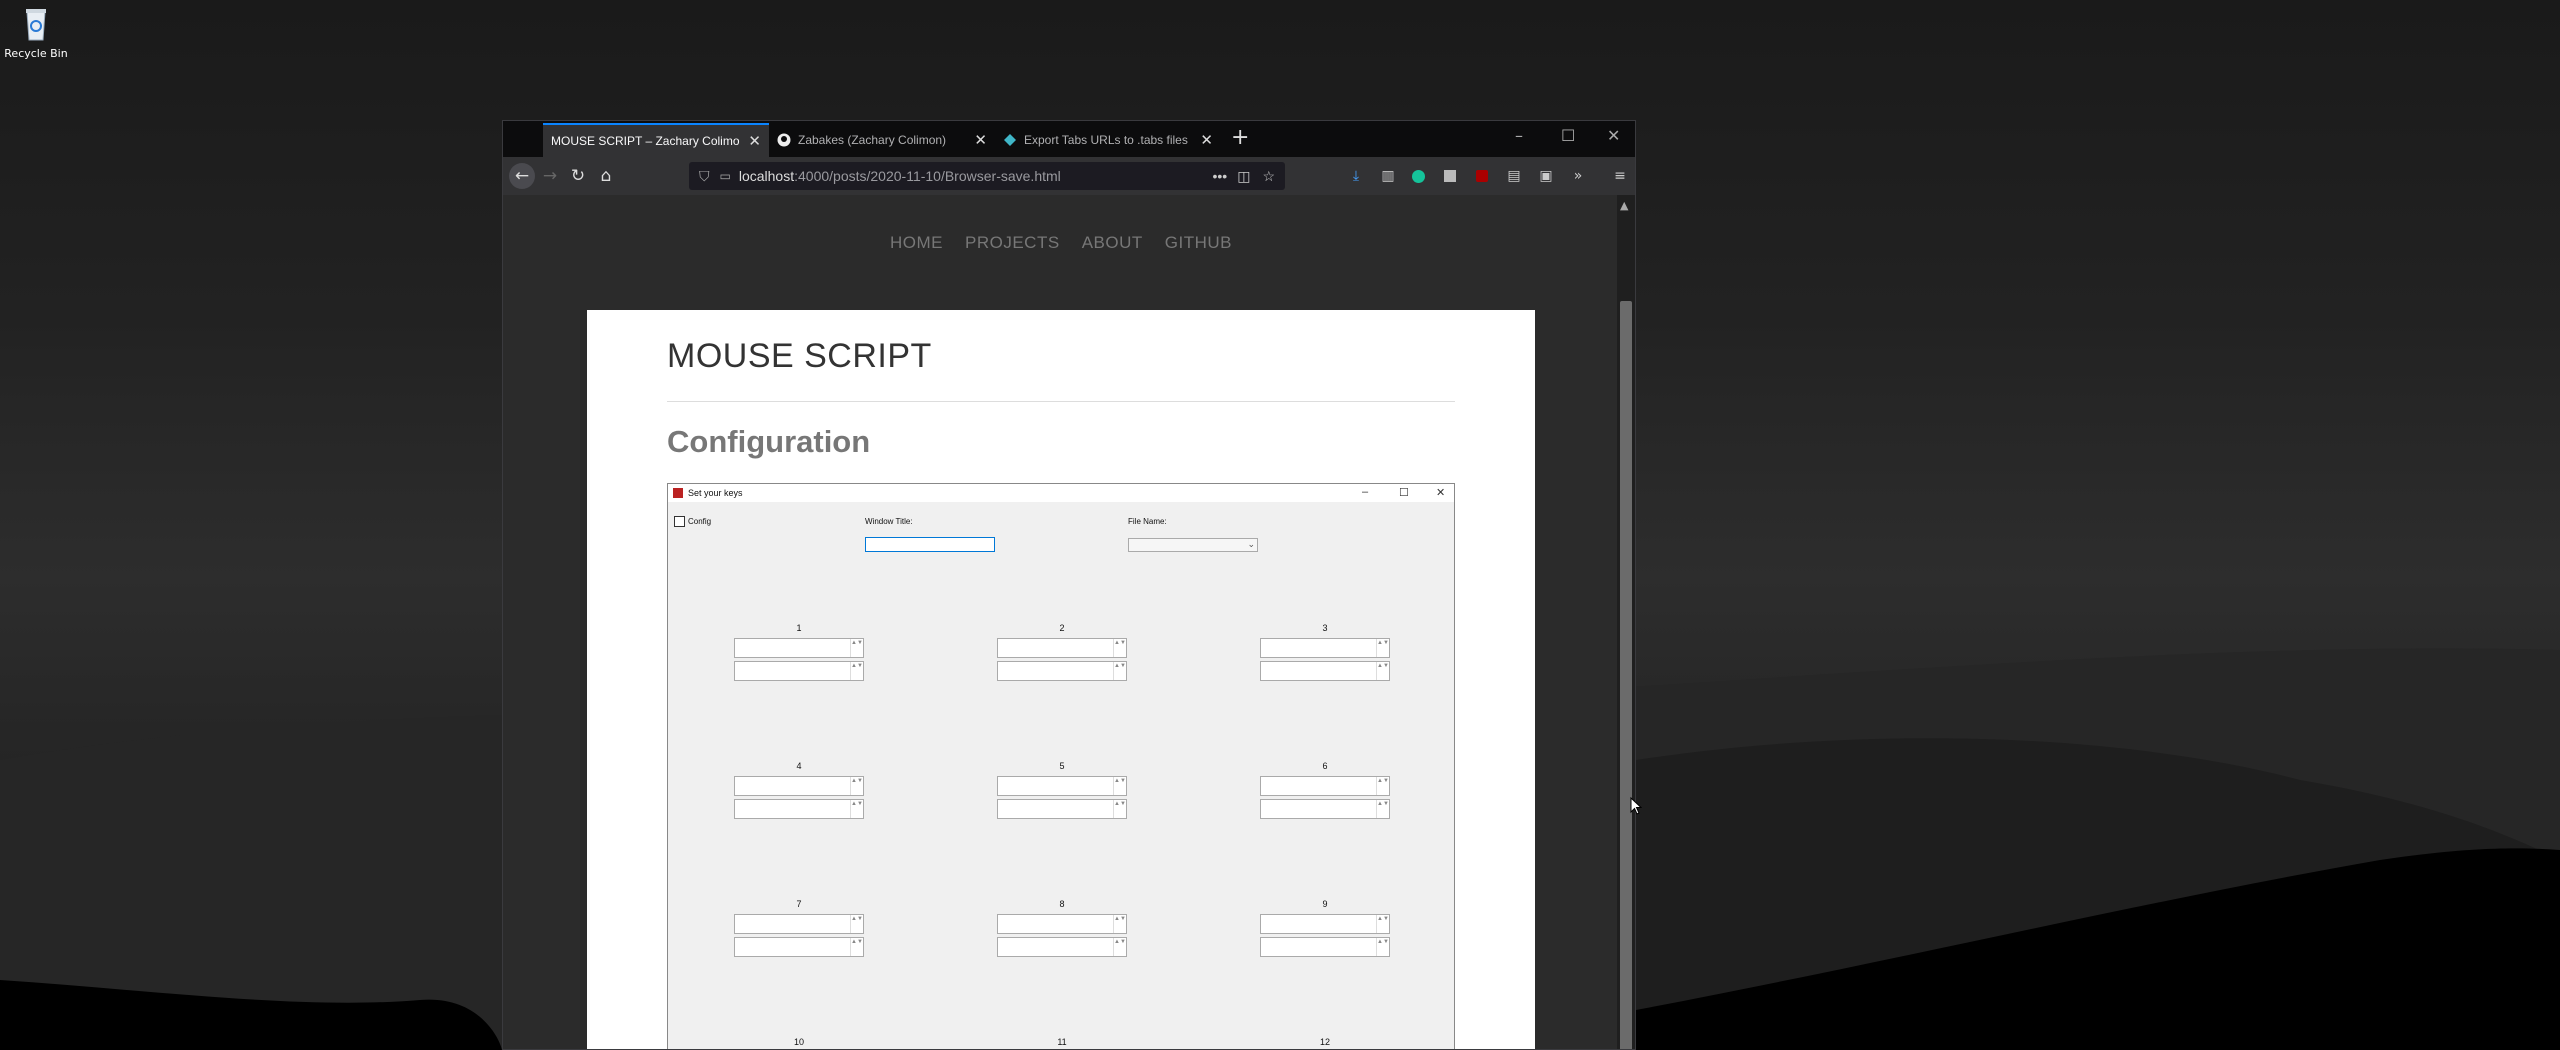  What do you see at coordinates (1198, 242) in the screenshot?
I see `nav-github-link: GITHUB` at bounding box center [1198, 242].